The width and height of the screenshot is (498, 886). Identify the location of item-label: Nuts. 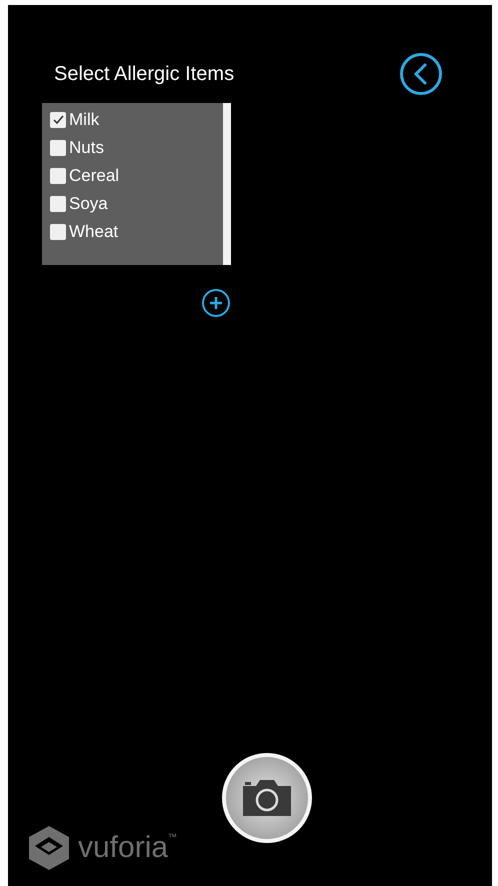
(86, 148).